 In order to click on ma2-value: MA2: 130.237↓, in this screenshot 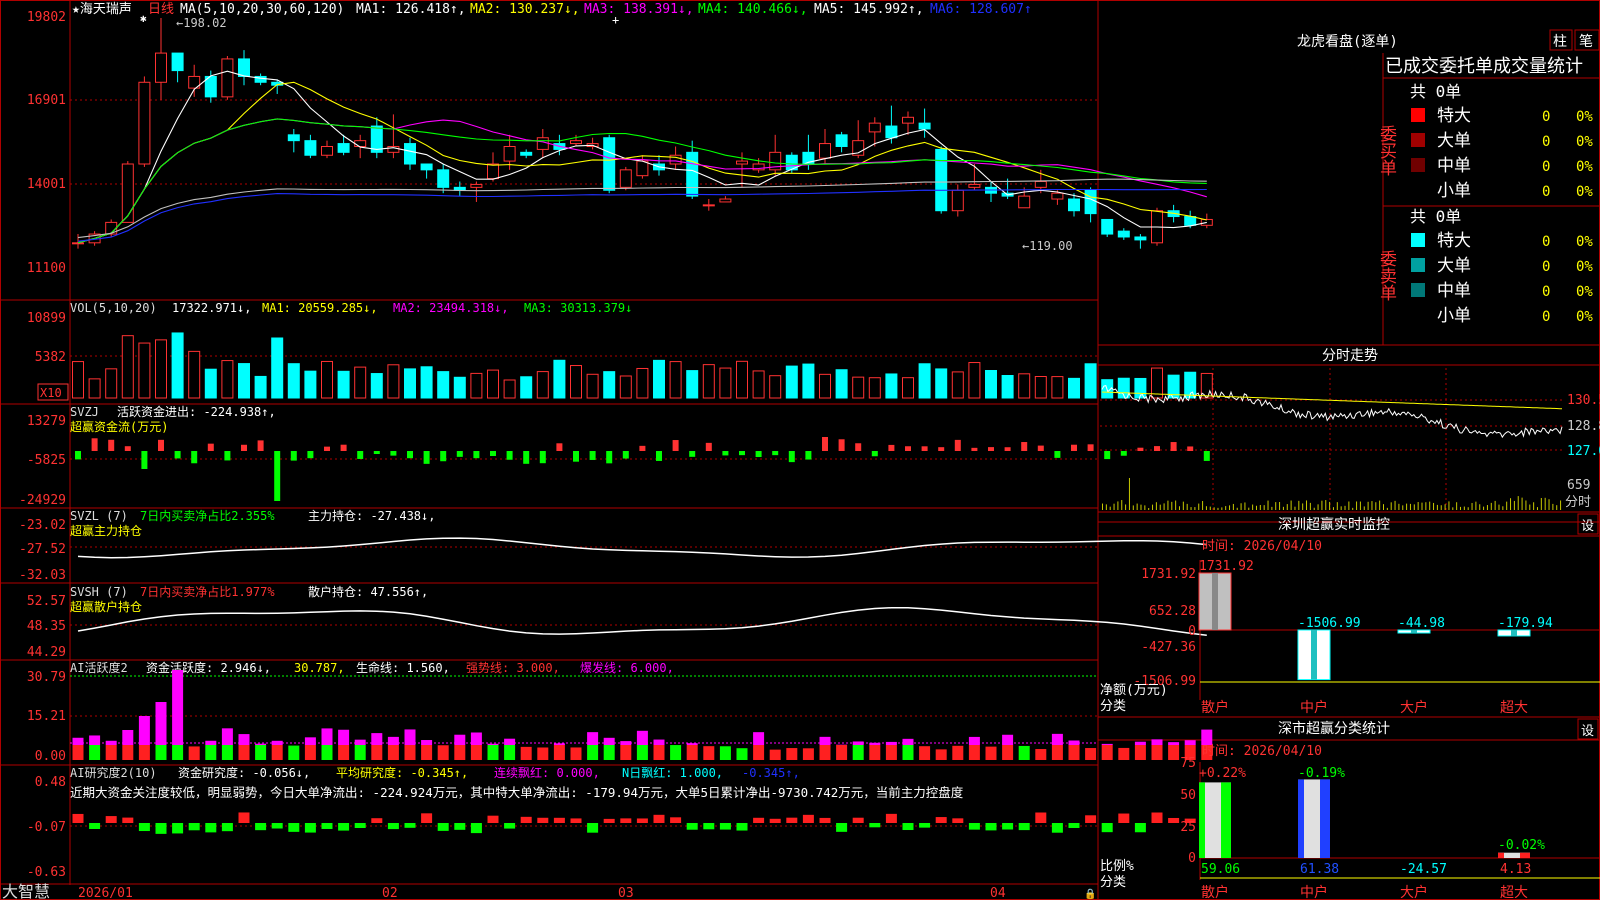, I will do `click(525, 9)`.